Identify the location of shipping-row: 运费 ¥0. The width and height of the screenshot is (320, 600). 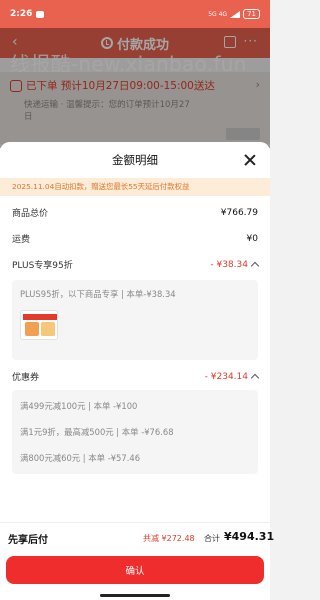
(135, 239).